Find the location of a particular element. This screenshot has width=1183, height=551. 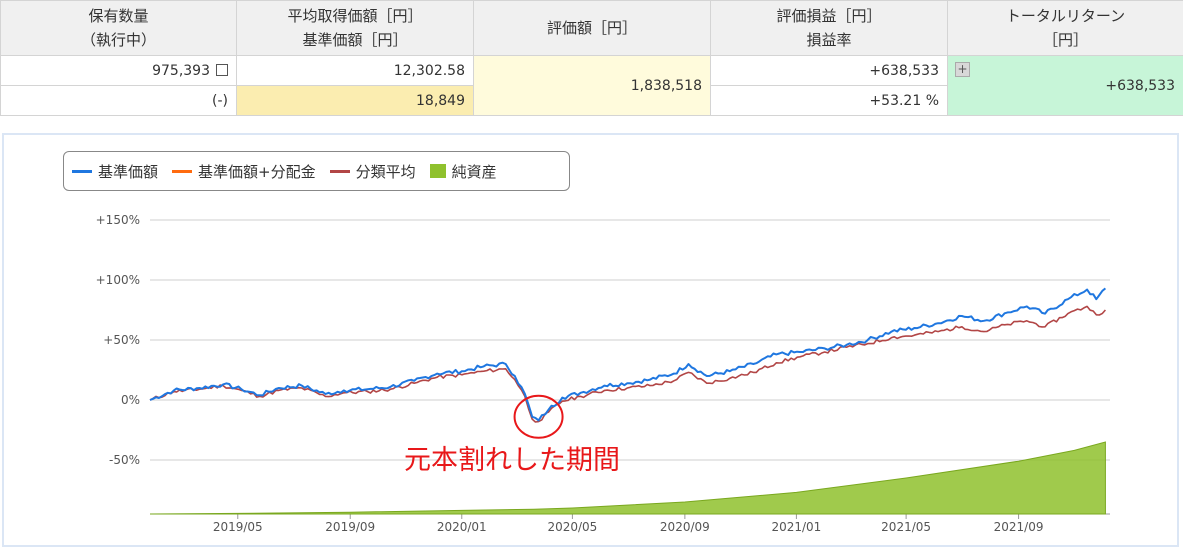

x-tick-label: 2019/09 is located at coordinates (350, 527).